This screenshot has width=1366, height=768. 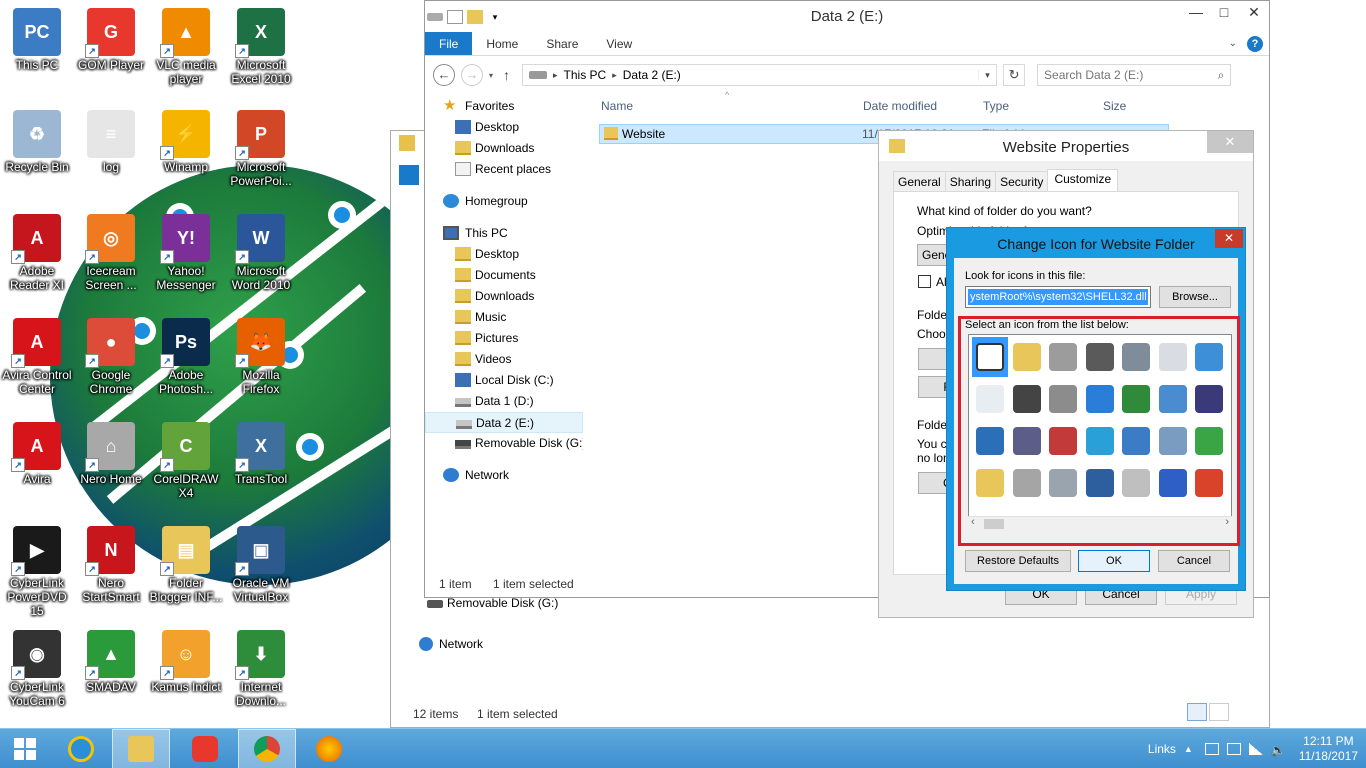 I want to click on nav-music: Music, so click(x=504, y=317).